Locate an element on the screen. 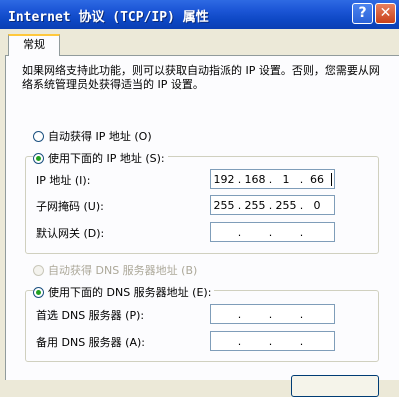 The width and height of the screenshot is (399, 397). radio-auto-dns: 自动获得 DNS 服务器地址 (B) is located at coordinates (115, 270).